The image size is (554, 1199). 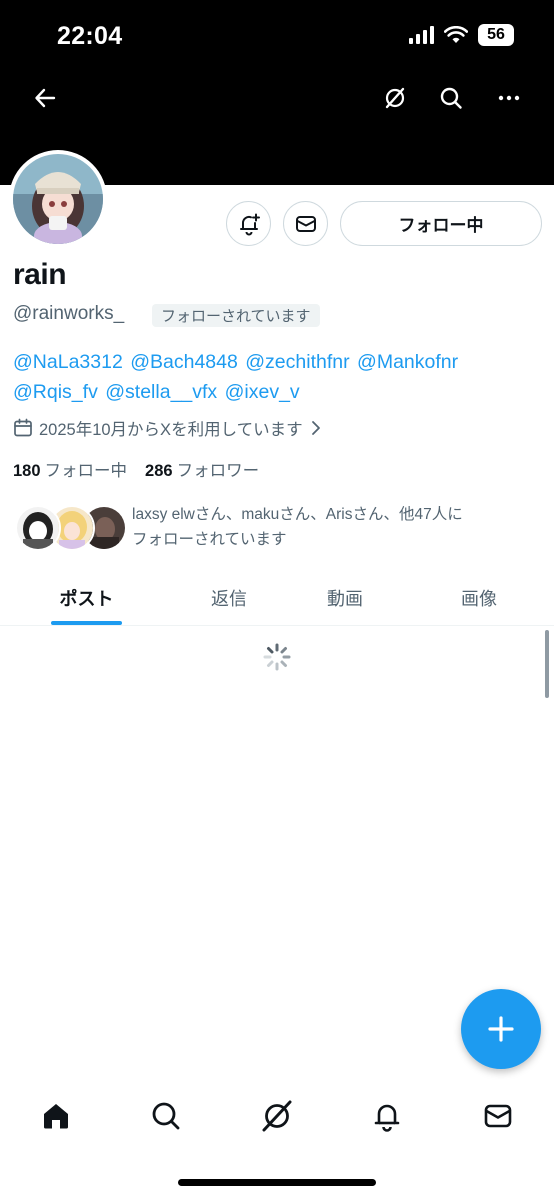 I want to click on home-icon, so click(x=56, y=1116).